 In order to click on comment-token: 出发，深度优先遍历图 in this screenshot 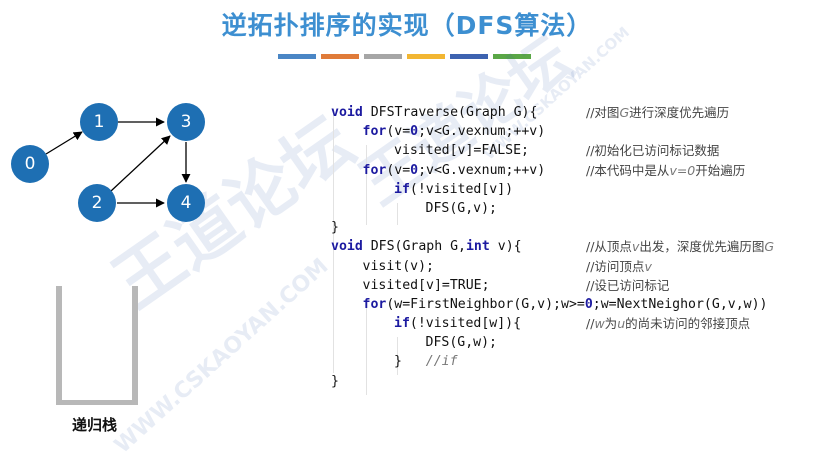, I will do `click(702, 247)`.